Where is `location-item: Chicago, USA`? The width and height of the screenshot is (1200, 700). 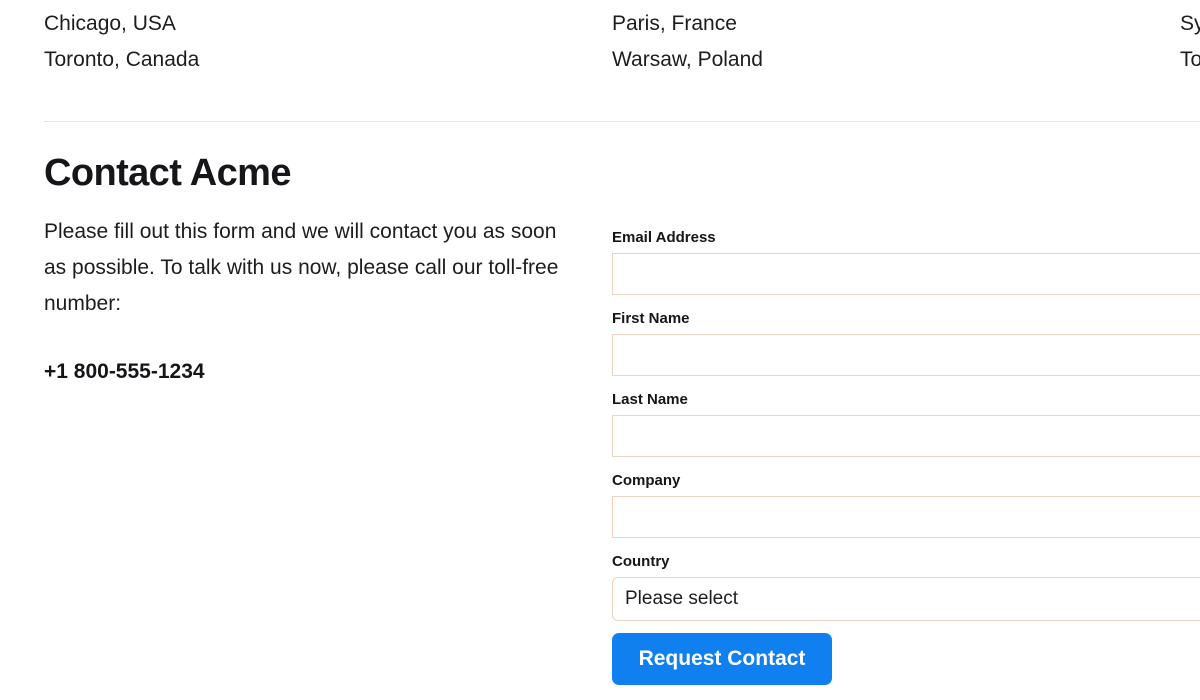 location-item: Chicago, USA is located at coordinates (110, 23).